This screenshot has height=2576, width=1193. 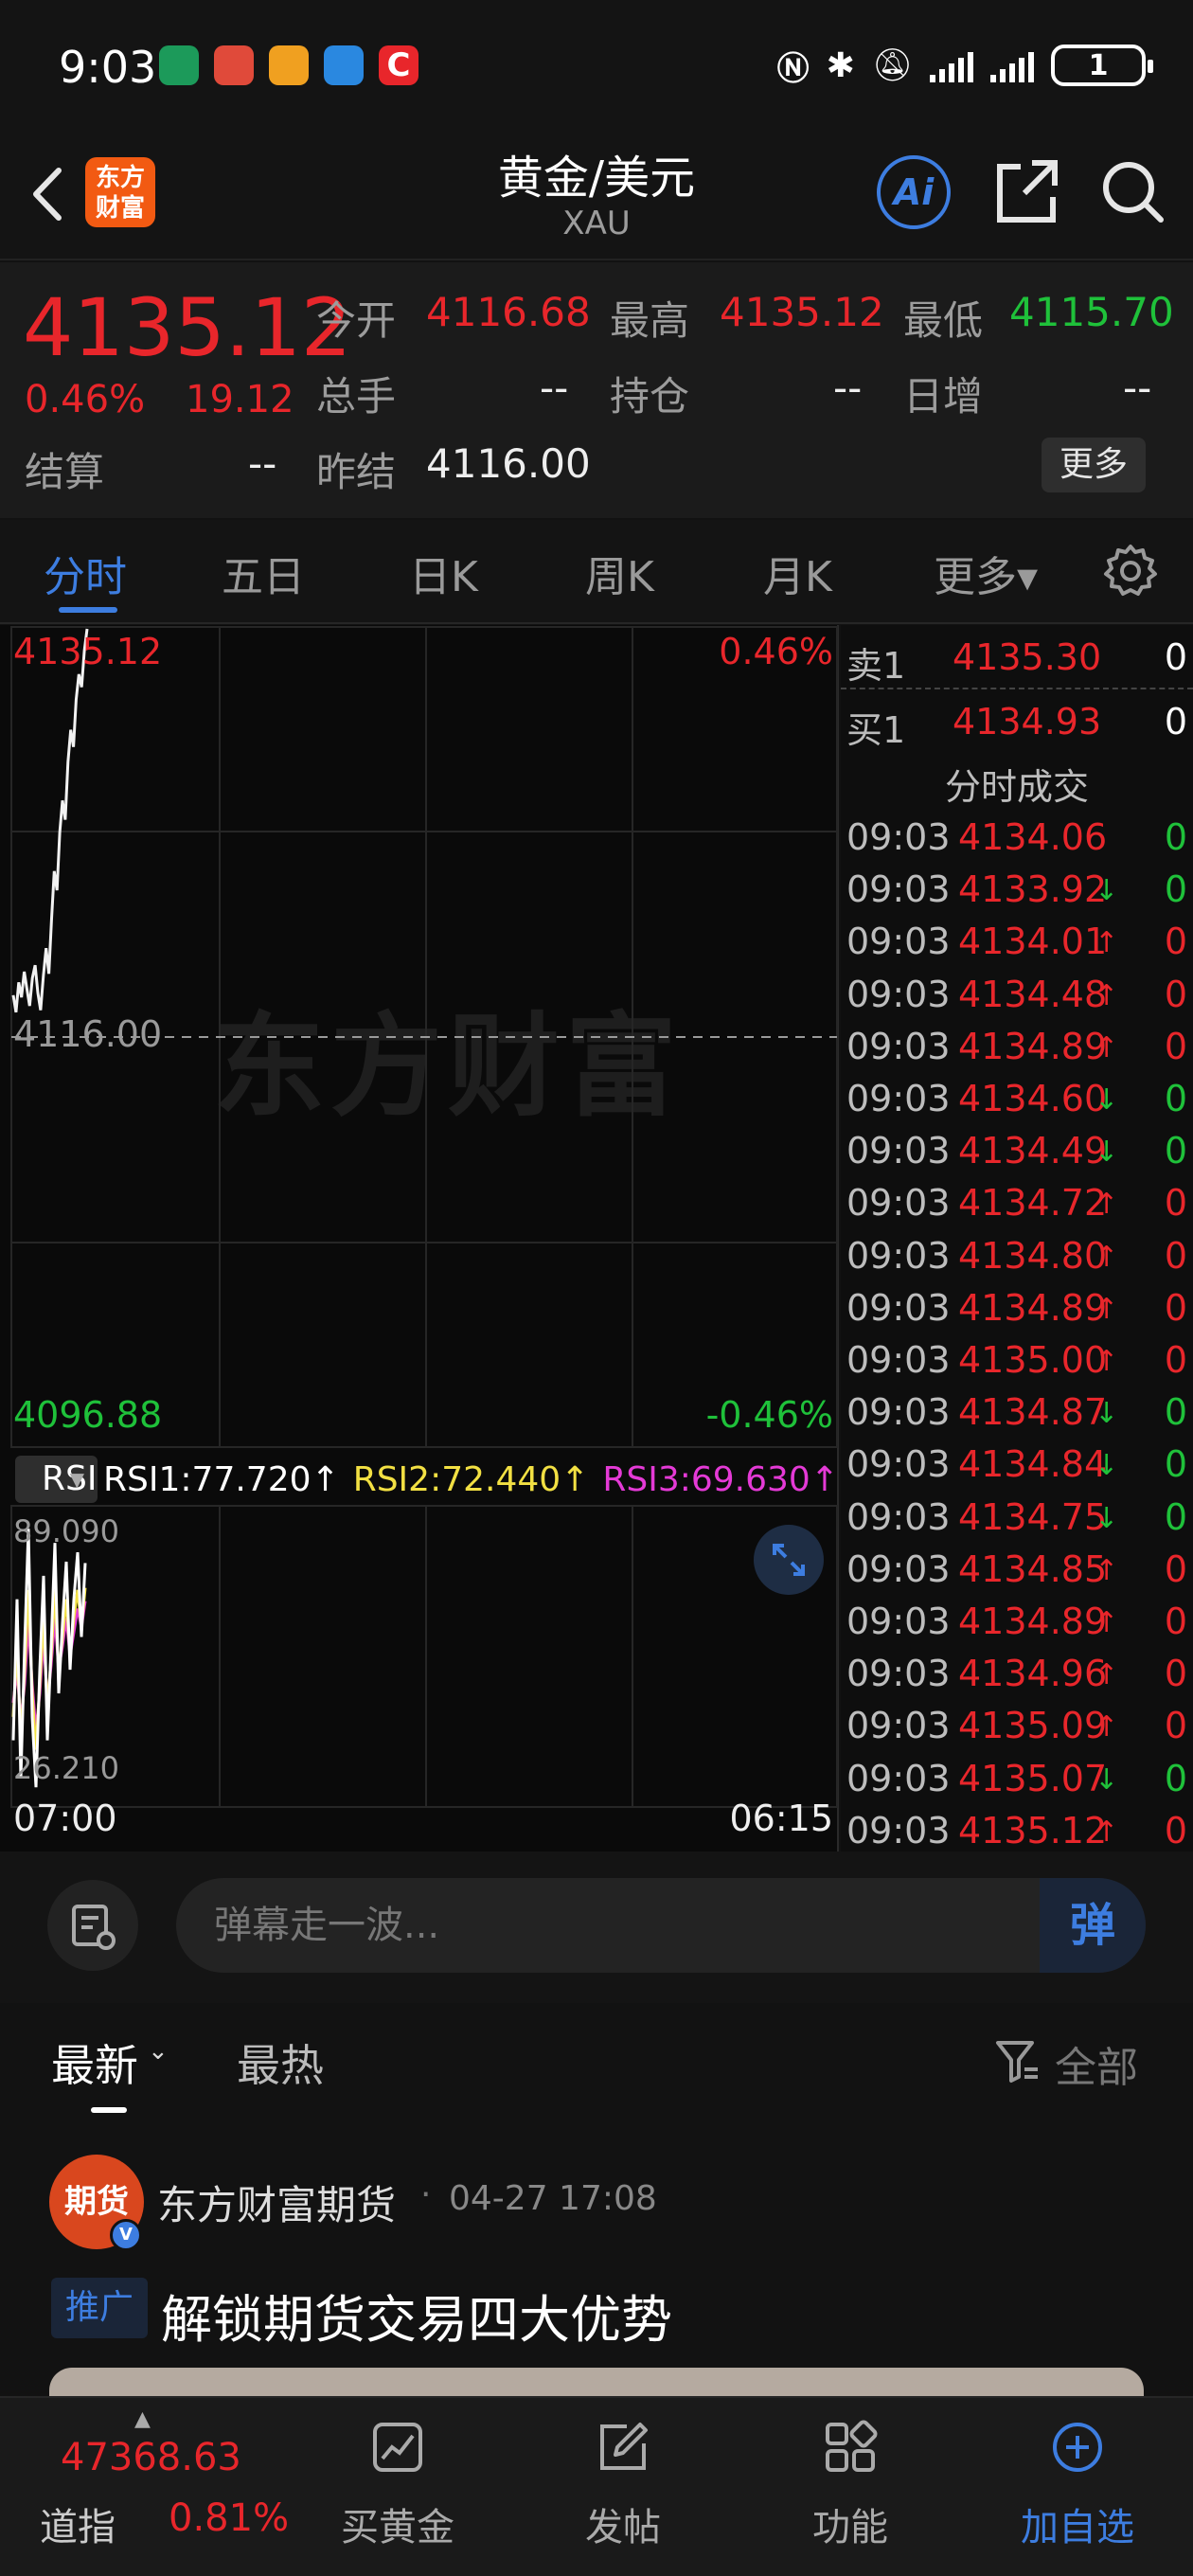 What do you see at coordinates (850, 2487) in the screenshot?
I see `nav-functions: 功能` at bounding box center [850, 2487].